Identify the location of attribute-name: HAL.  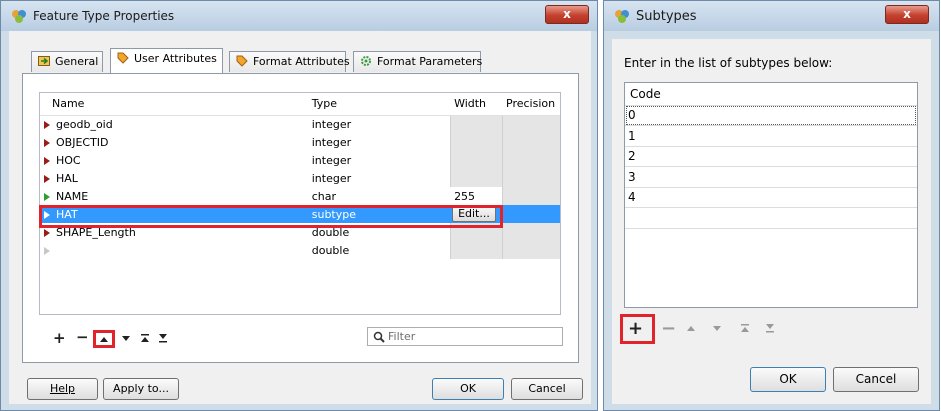
(67, 178).